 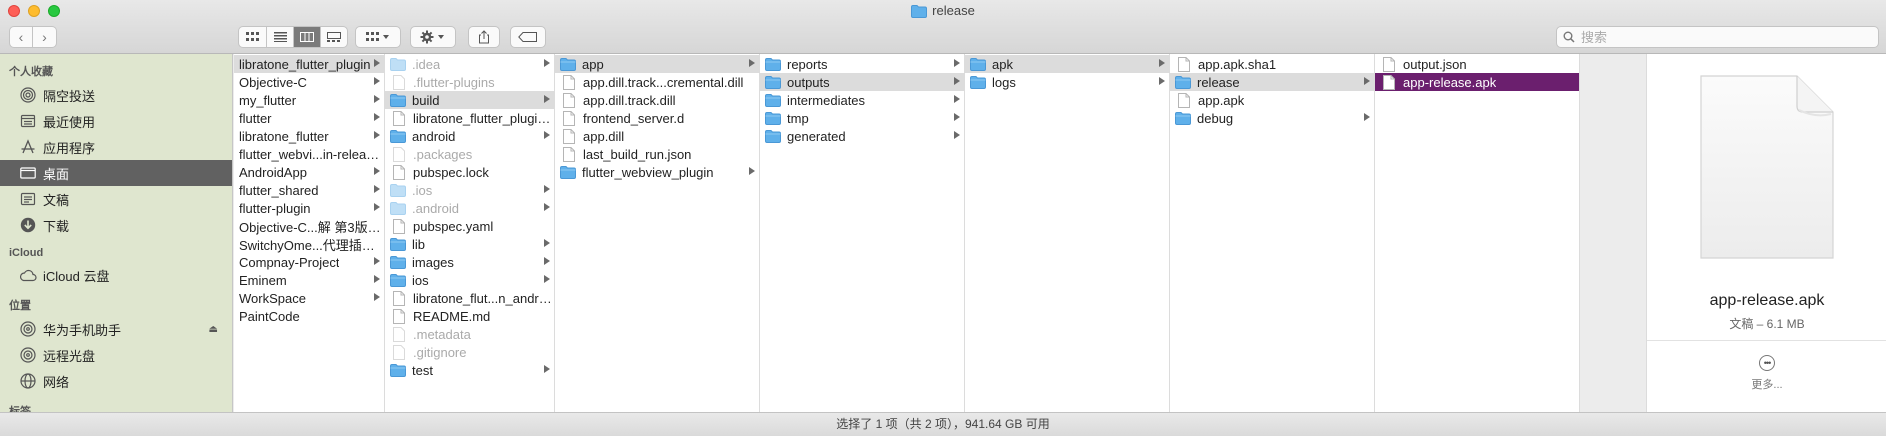 I want to click on file-item: app.dill.track.dill, so click(x=657, y=100).